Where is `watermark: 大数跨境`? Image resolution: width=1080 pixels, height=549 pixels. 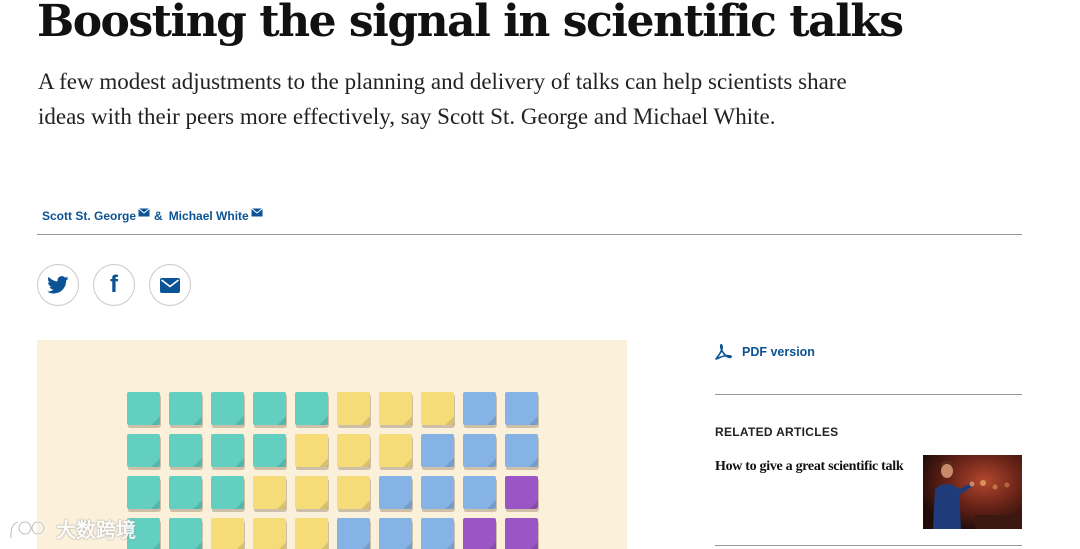
watermark: 大数跨境 is located at coordinates (72, 528).